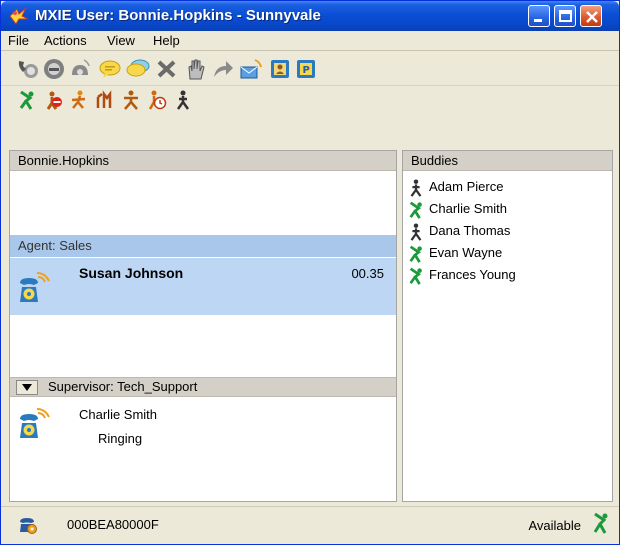  Describe the element at coordinates (470, 230) in the screenshot. I see `buddy-name: Dana Thomas` at that location.